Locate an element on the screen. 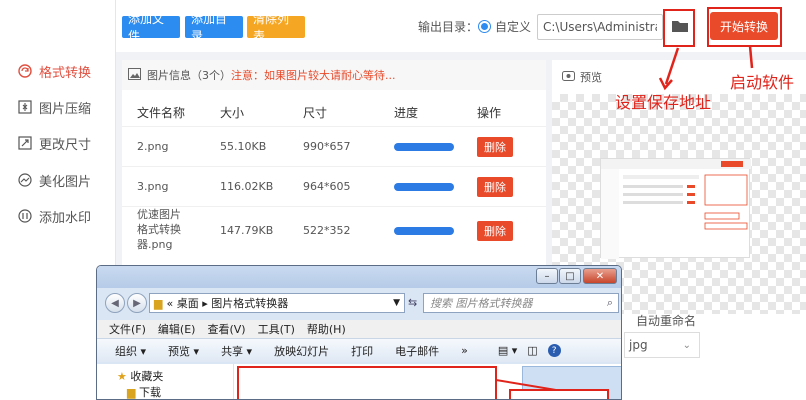 This screenshot has height=400, width=806. table-row: 2.png 55.10KB 990*657 删除 is located at coordinates (334, 146).